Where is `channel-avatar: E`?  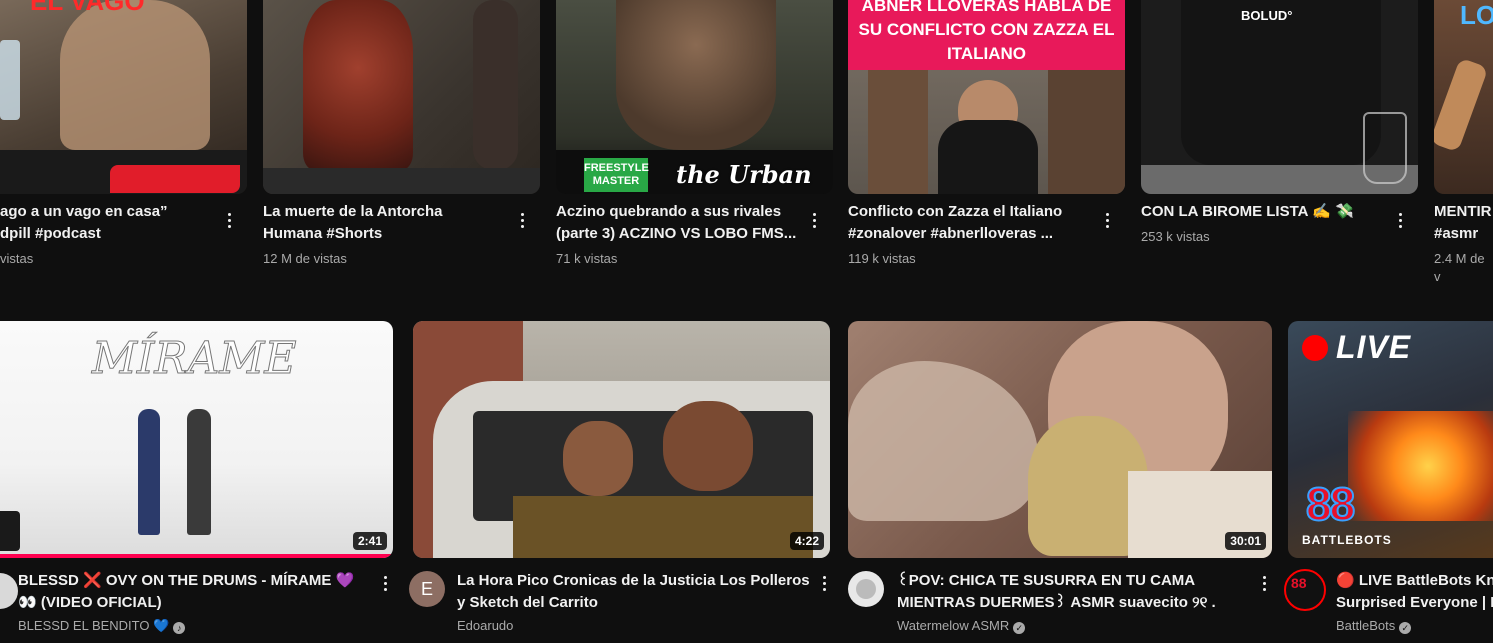 channel-avatar: E is located at coordinates (427, 589).